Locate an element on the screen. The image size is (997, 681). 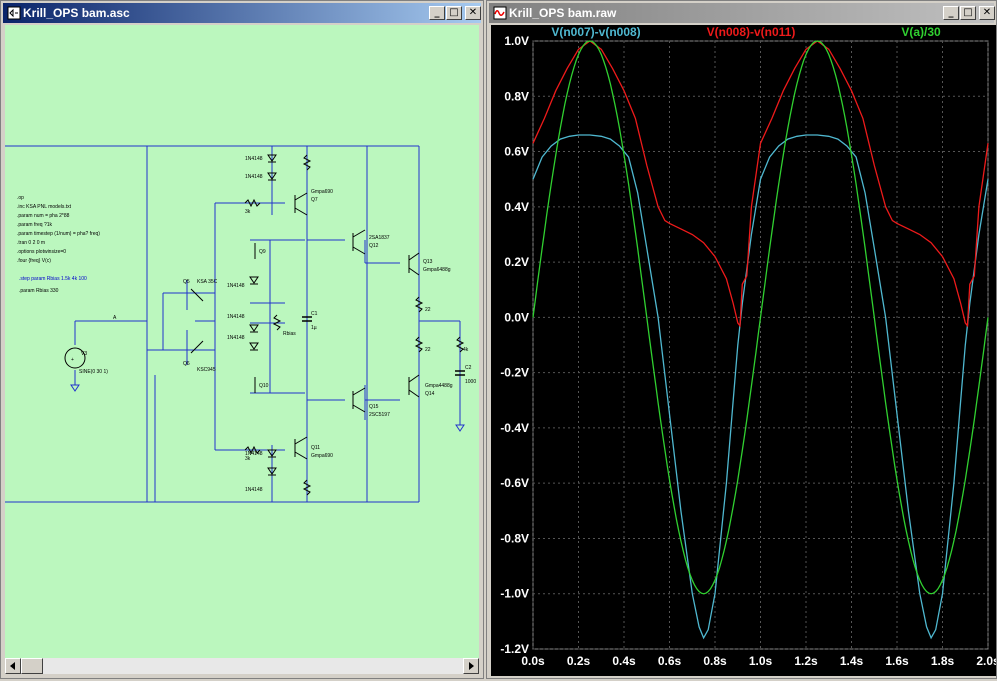
q7-label: Q7 is located at coordinates (314, 200).